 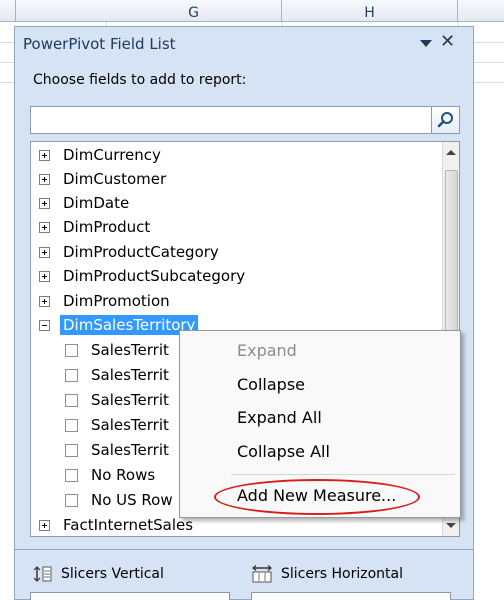 What do you see at coordinates (130, 596) in the screenshot?
I see `slicers-vertical-dropzone` at bounding box center [130, 596].